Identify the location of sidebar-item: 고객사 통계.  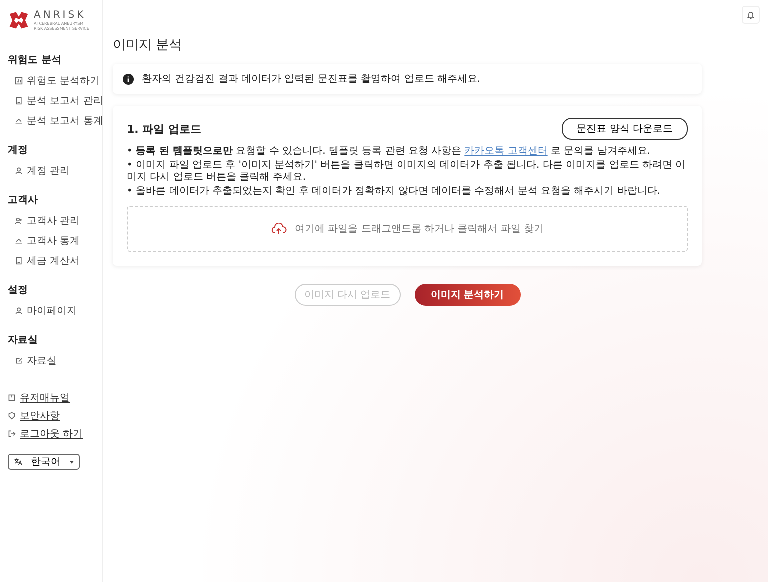
(55, 241).